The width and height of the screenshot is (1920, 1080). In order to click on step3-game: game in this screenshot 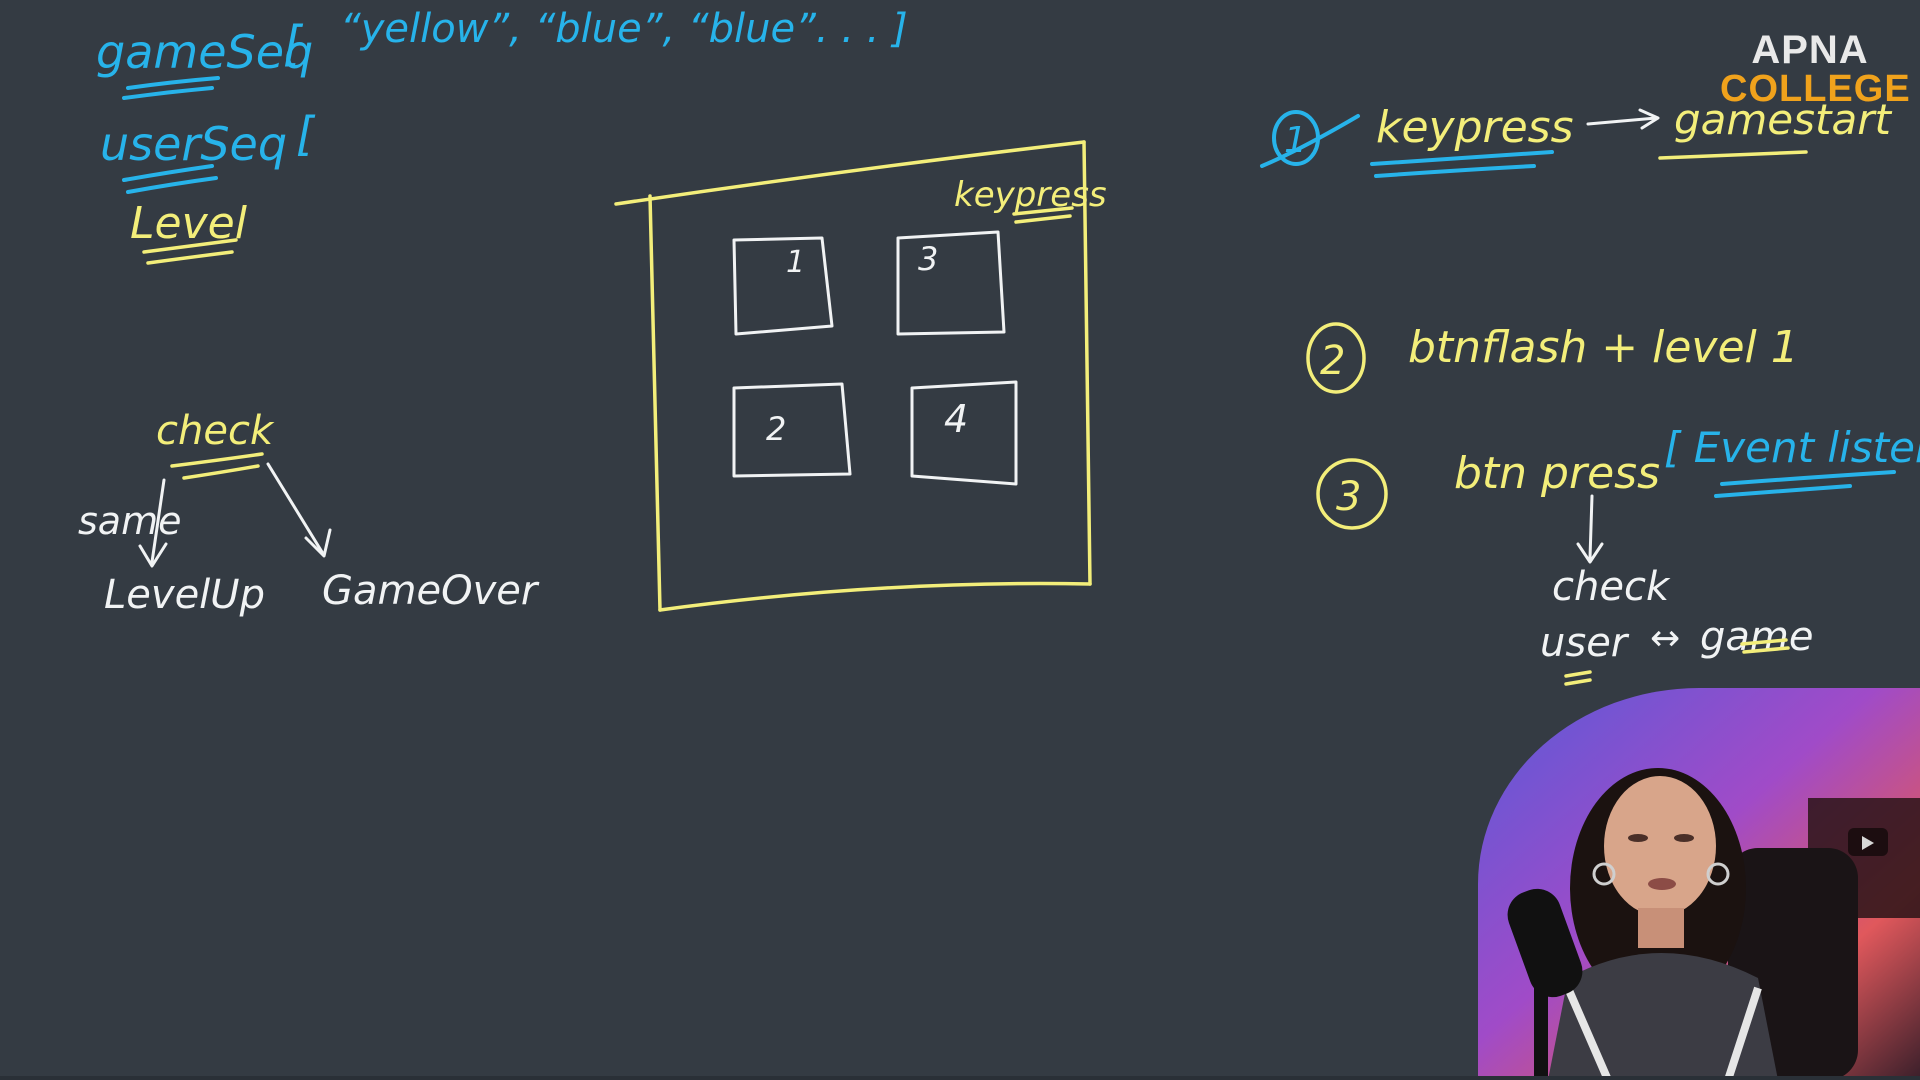, I will do `click(1756, 637)`.